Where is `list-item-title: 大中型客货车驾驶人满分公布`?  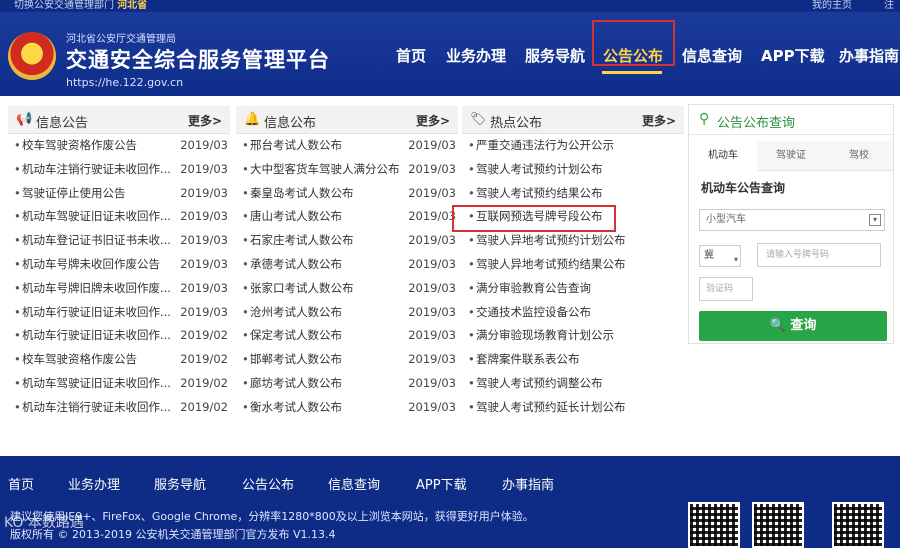
list-item-title: 大中型客货车驾驶人满分公布 is located at coordinates (325, 170).